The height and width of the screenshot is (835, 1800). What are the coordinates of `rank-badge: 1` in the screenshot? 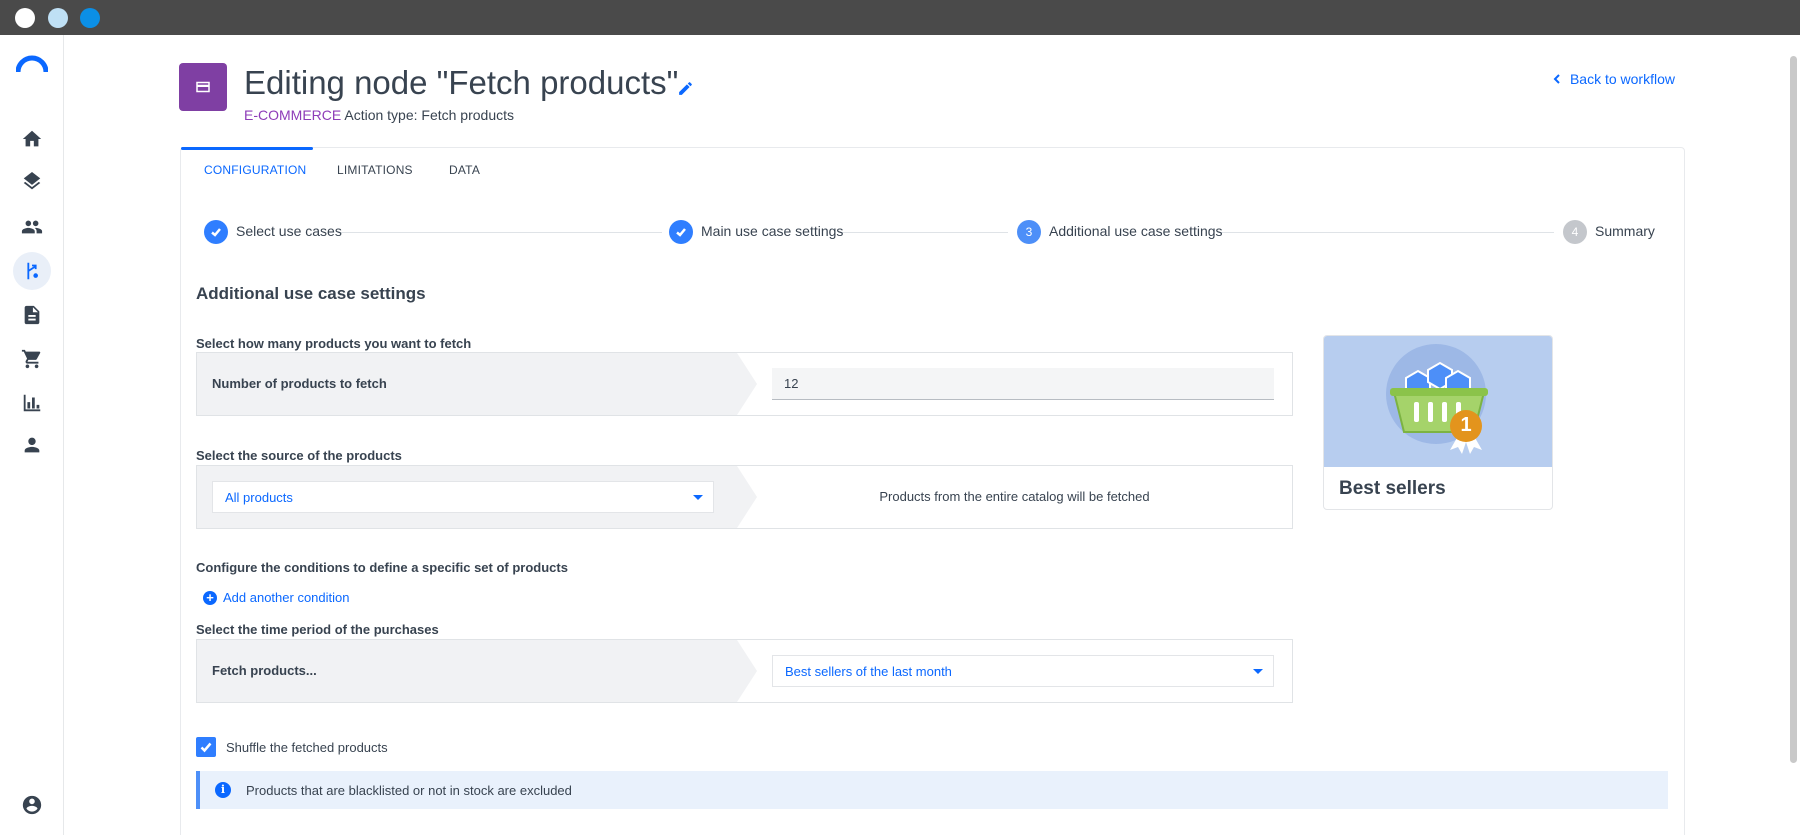 It's located at (1466, 425).